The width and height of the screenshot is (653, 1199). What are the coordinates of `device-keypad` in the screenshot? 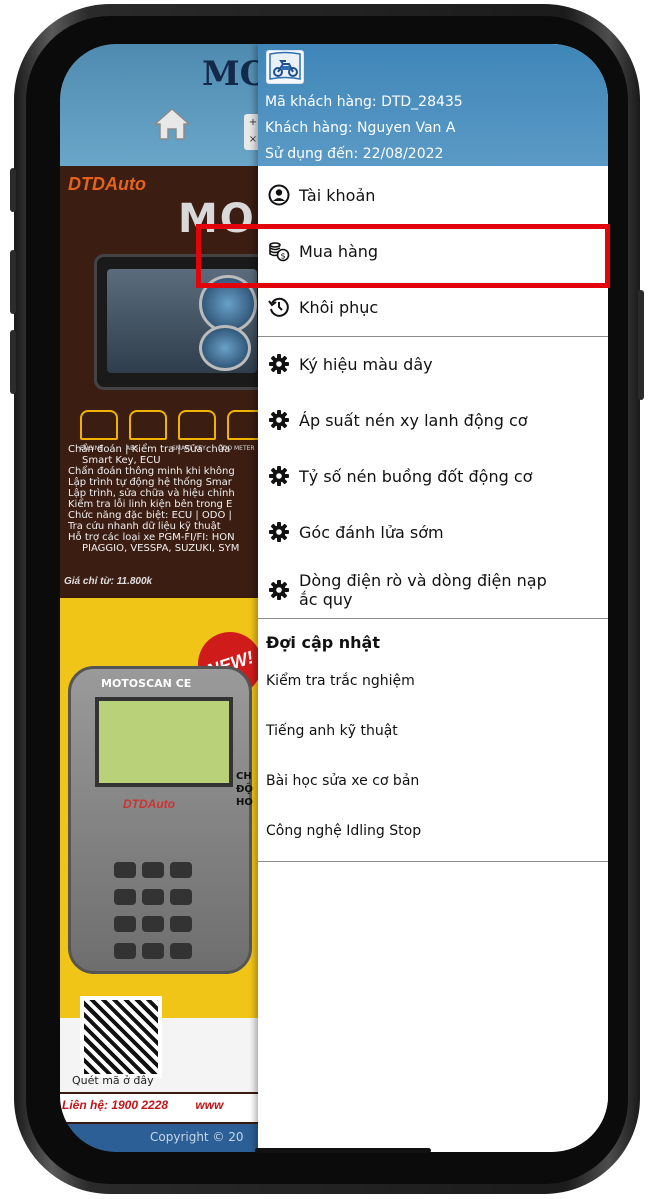 It's located at (161, 913).